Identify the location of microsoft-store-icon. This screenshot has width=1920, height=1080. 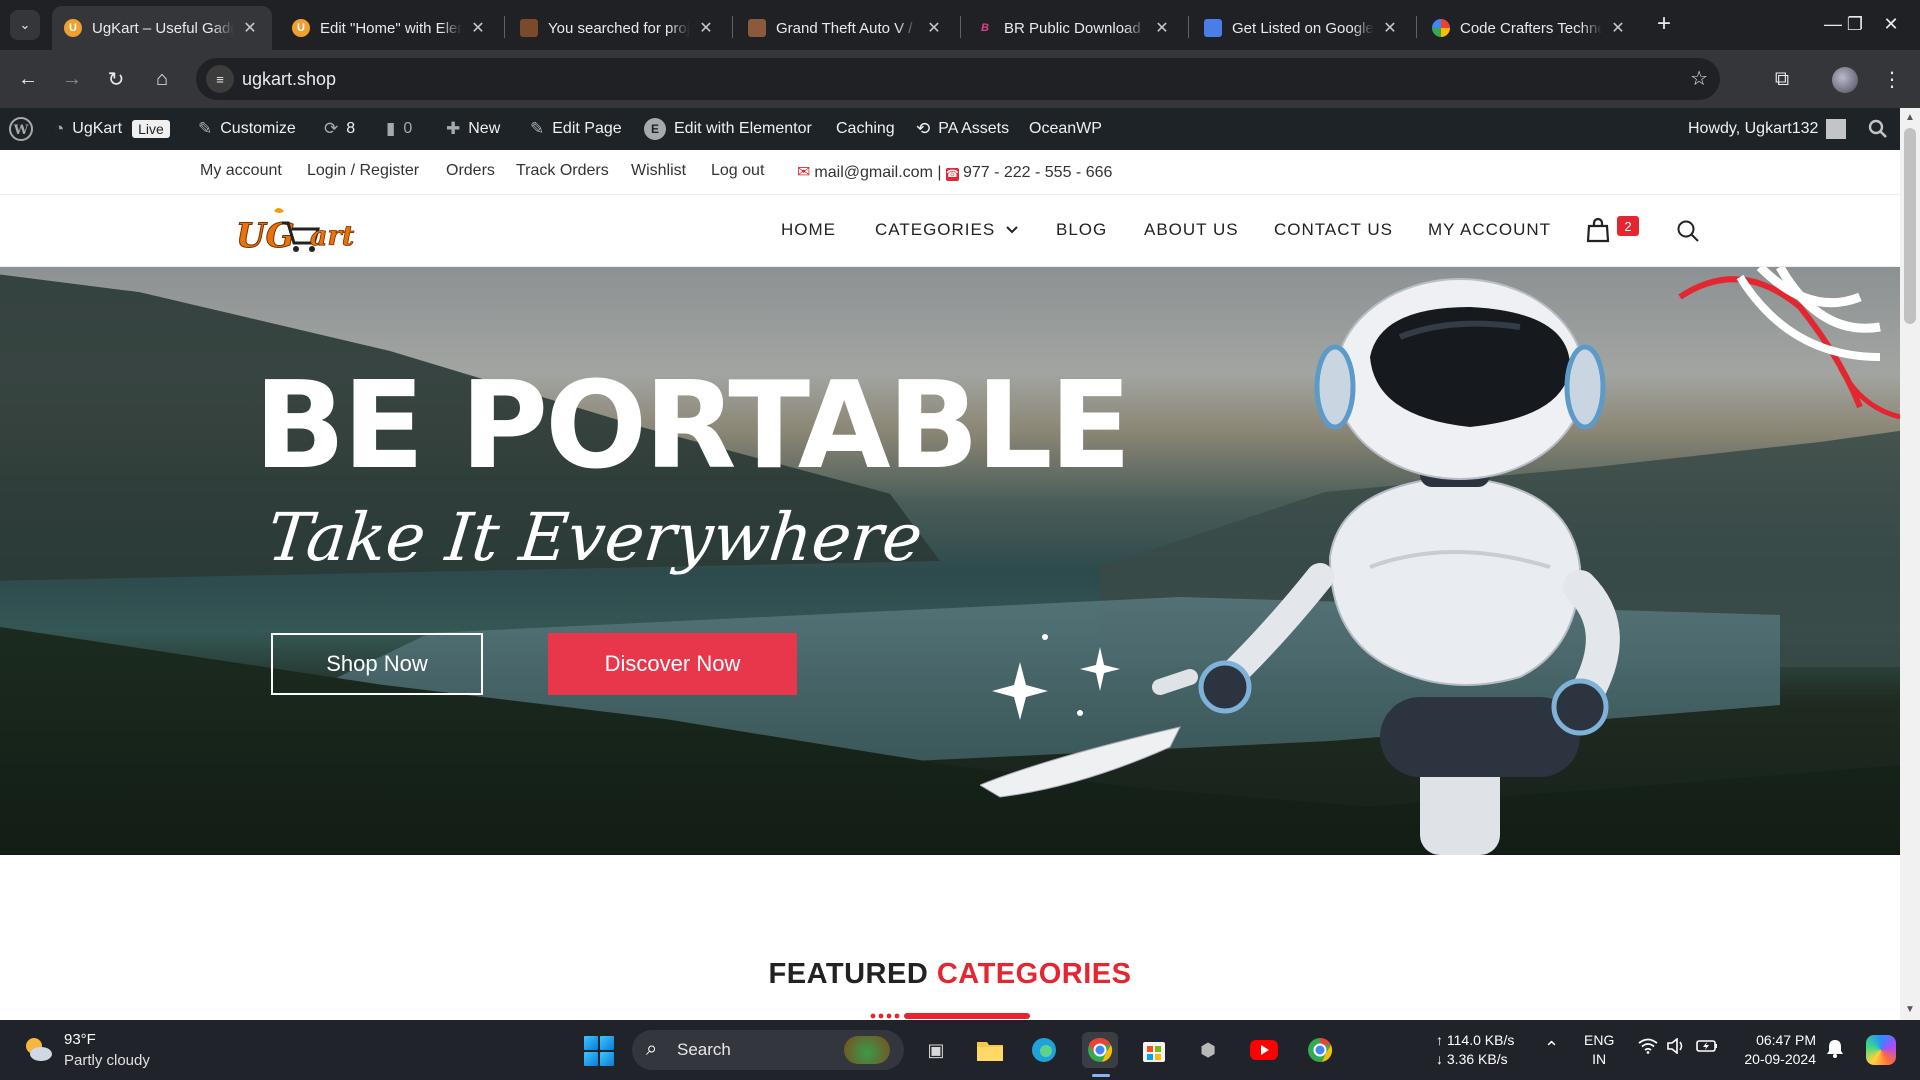
(1154, 1050).